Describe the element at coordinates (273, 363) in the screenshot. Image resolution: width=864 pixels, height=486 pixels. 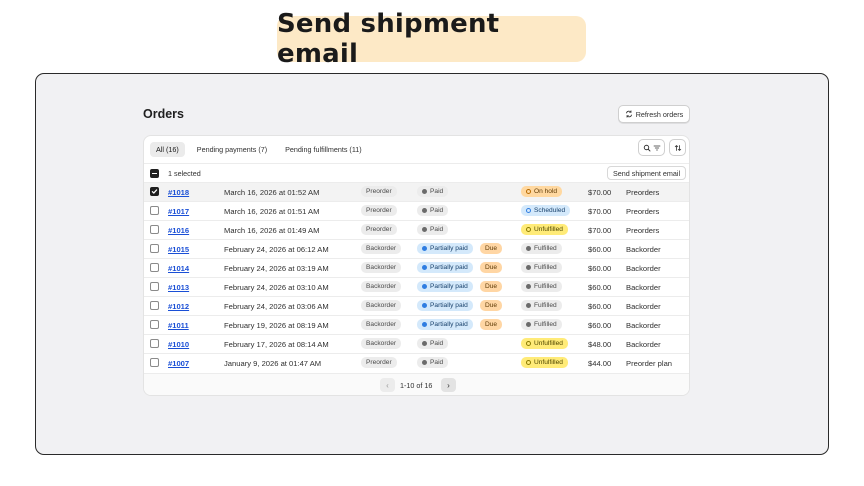
I see `order-date: January 9, 2026 at 01:47 AM` at that location.